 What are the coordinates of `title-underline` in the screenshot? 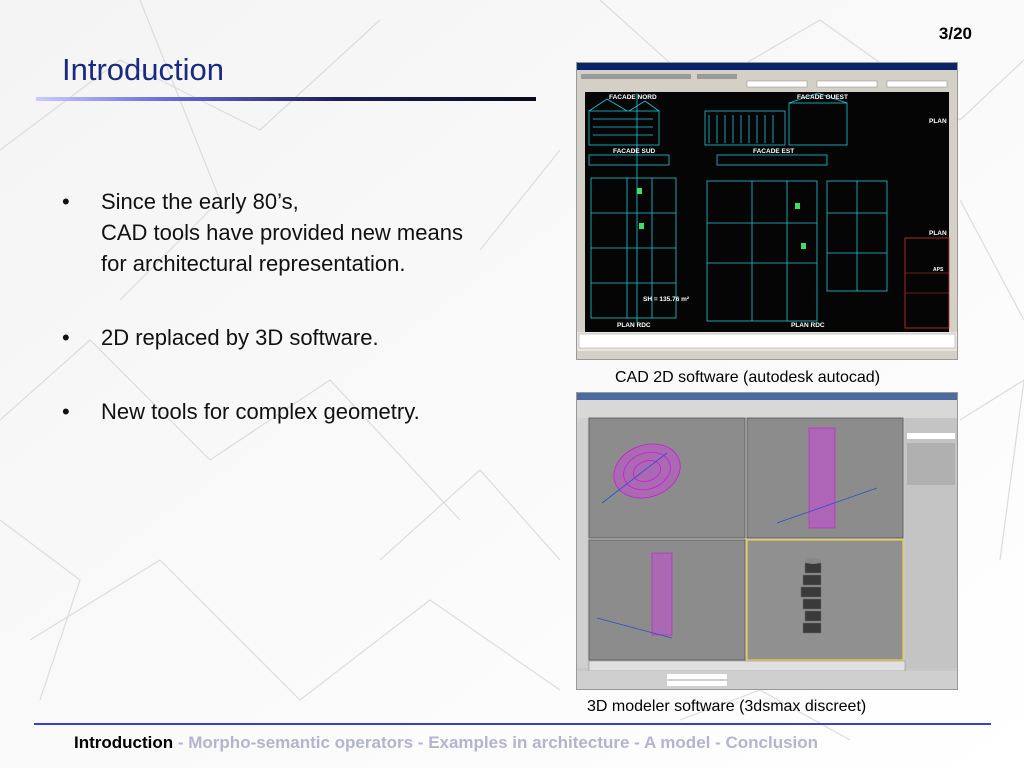 It's located at (286, 99).